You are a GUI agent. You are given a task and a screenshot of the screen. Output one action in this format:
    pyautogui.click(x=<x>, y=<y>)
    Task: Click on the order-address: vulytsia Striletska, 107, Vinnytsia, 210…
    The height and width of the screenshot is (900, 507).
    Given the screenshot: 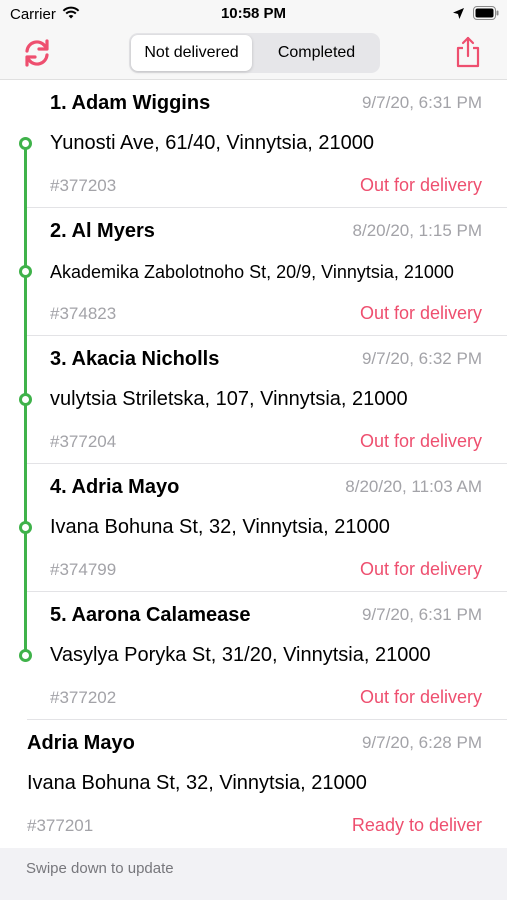 What is the action you would take?
    pyautogui.click(x=229, y=399)
    